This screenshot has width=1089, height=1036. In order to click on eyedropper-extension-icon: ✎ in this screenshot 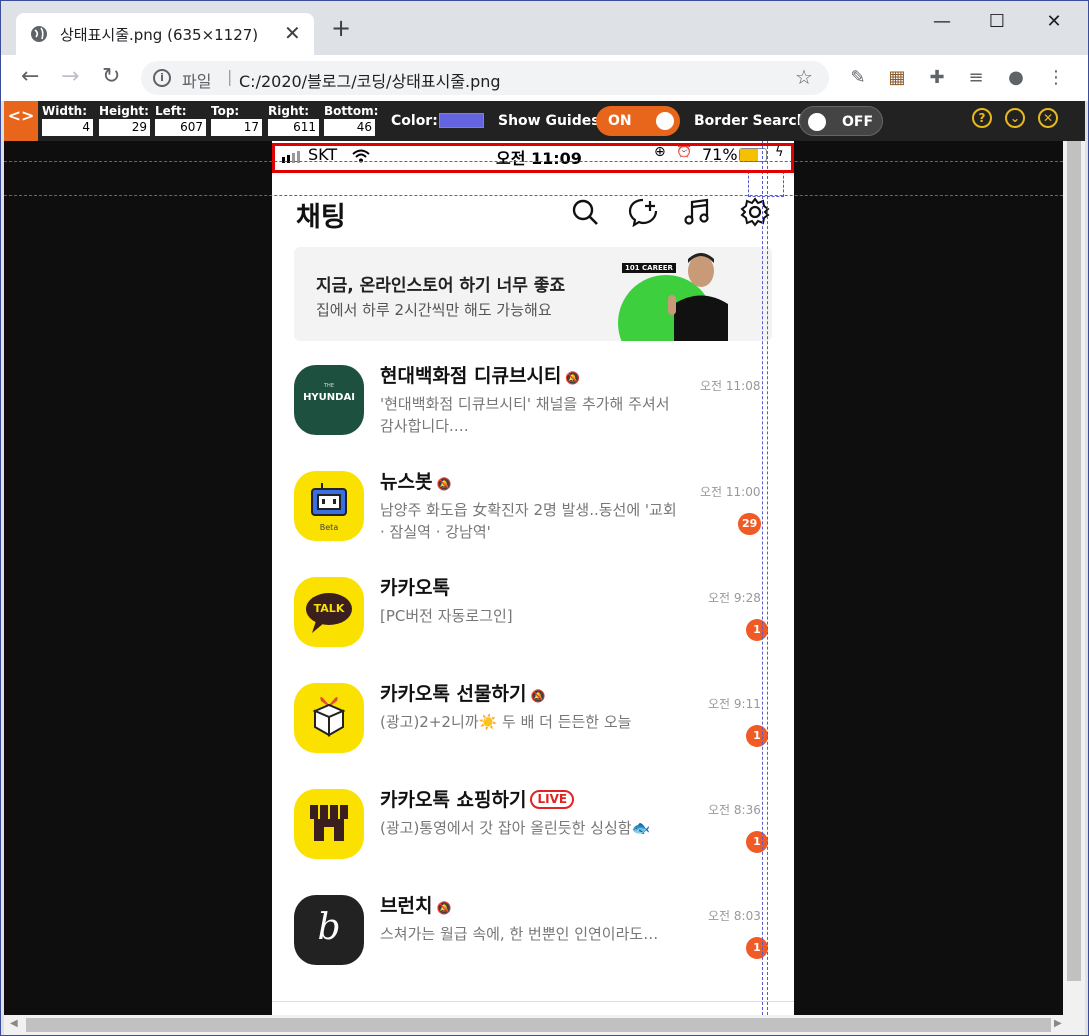, I will do `click(858, 78)`.